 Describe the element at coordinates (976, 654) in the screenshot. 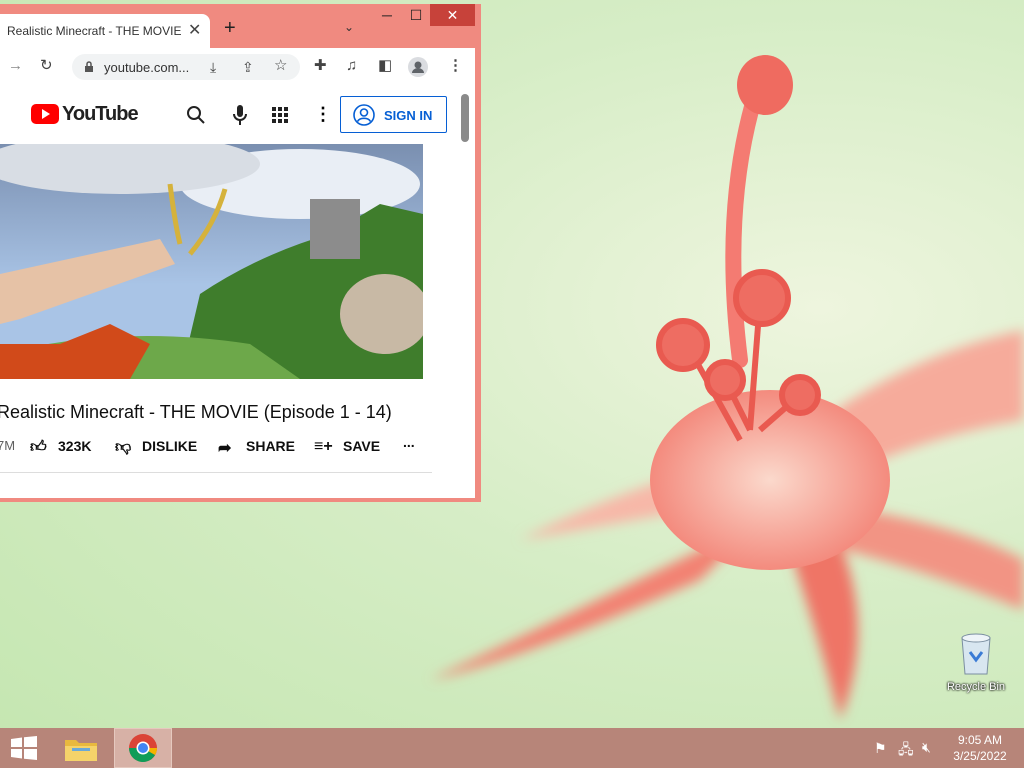

I see `recycle-bin-icon` at that location.